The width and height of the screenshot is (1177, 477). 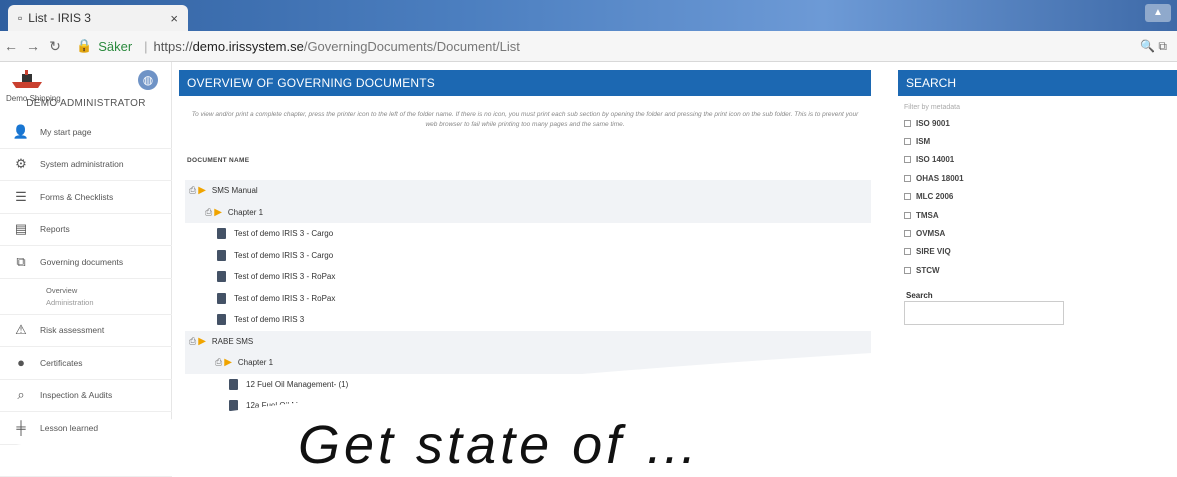 I want to click on filter-checkbox: MLC 2006, so click(x=934, y=197).